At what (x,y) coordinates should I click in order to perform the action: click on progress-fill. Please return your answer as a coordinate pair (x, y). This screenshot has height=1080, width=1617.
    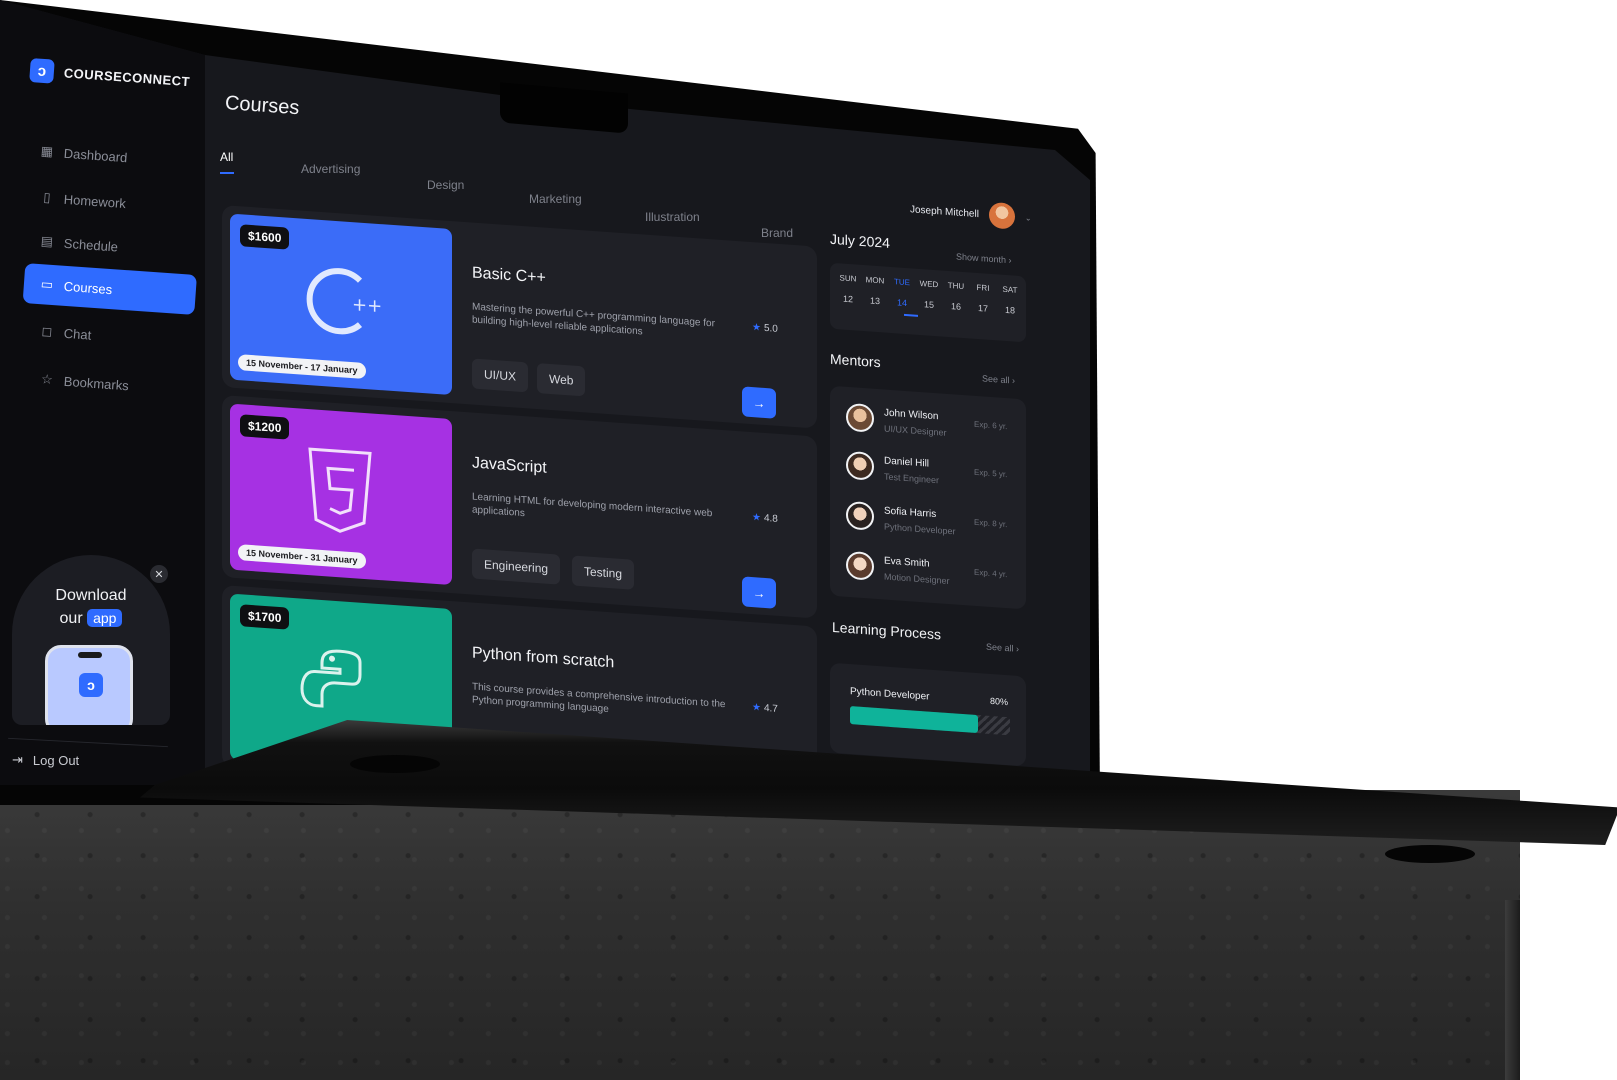
    Looking at the image, I should click on (914, 720).